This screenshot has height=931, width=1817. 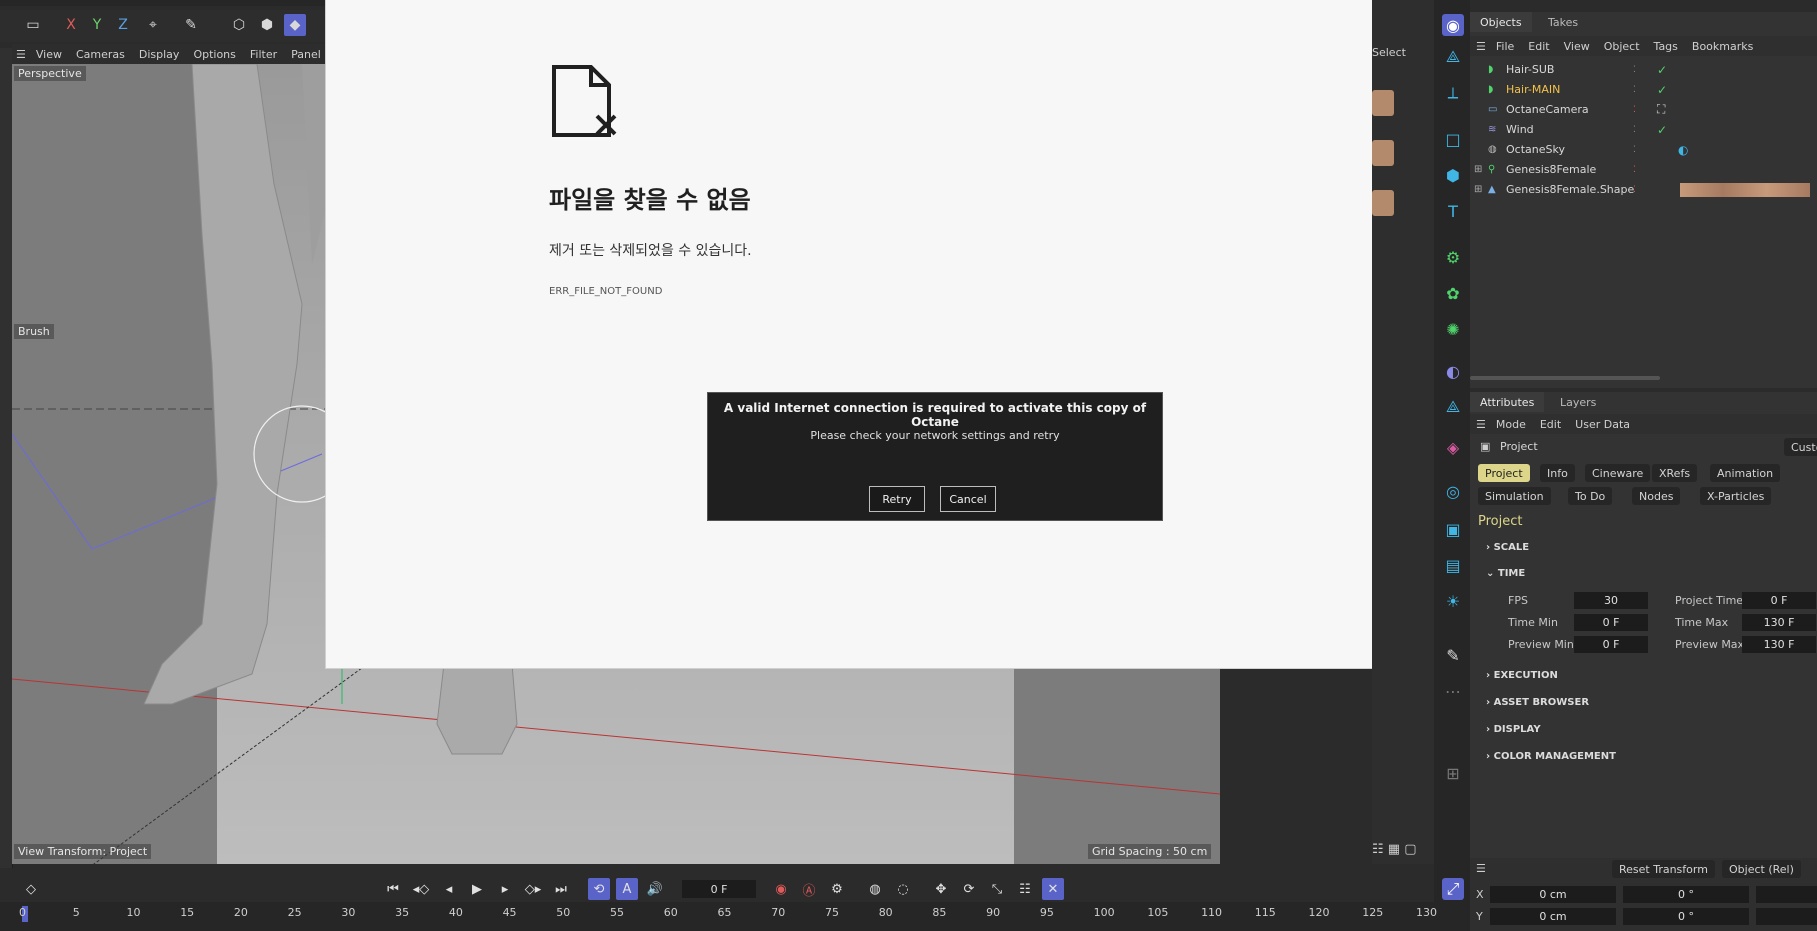 I want to click on objects-menu-edit: Edit, so click(x=1538, y=46).